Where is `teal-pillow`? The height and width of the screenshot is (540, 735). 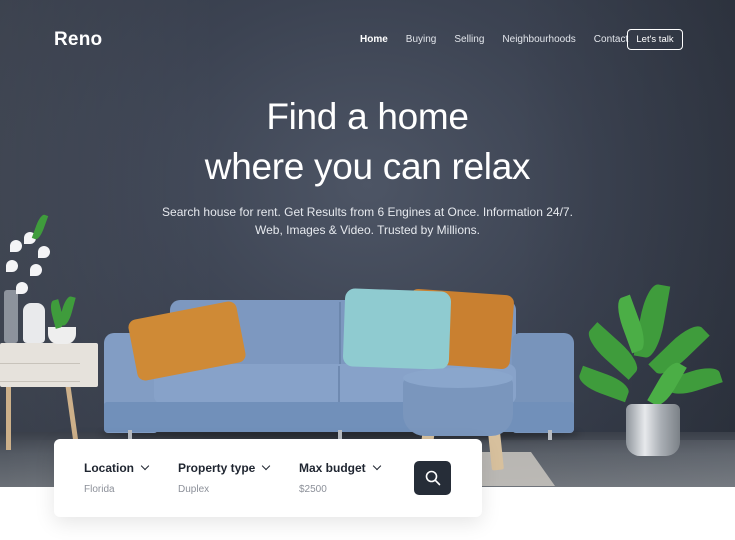
teal-pillow is located at coordinates (397, 329).